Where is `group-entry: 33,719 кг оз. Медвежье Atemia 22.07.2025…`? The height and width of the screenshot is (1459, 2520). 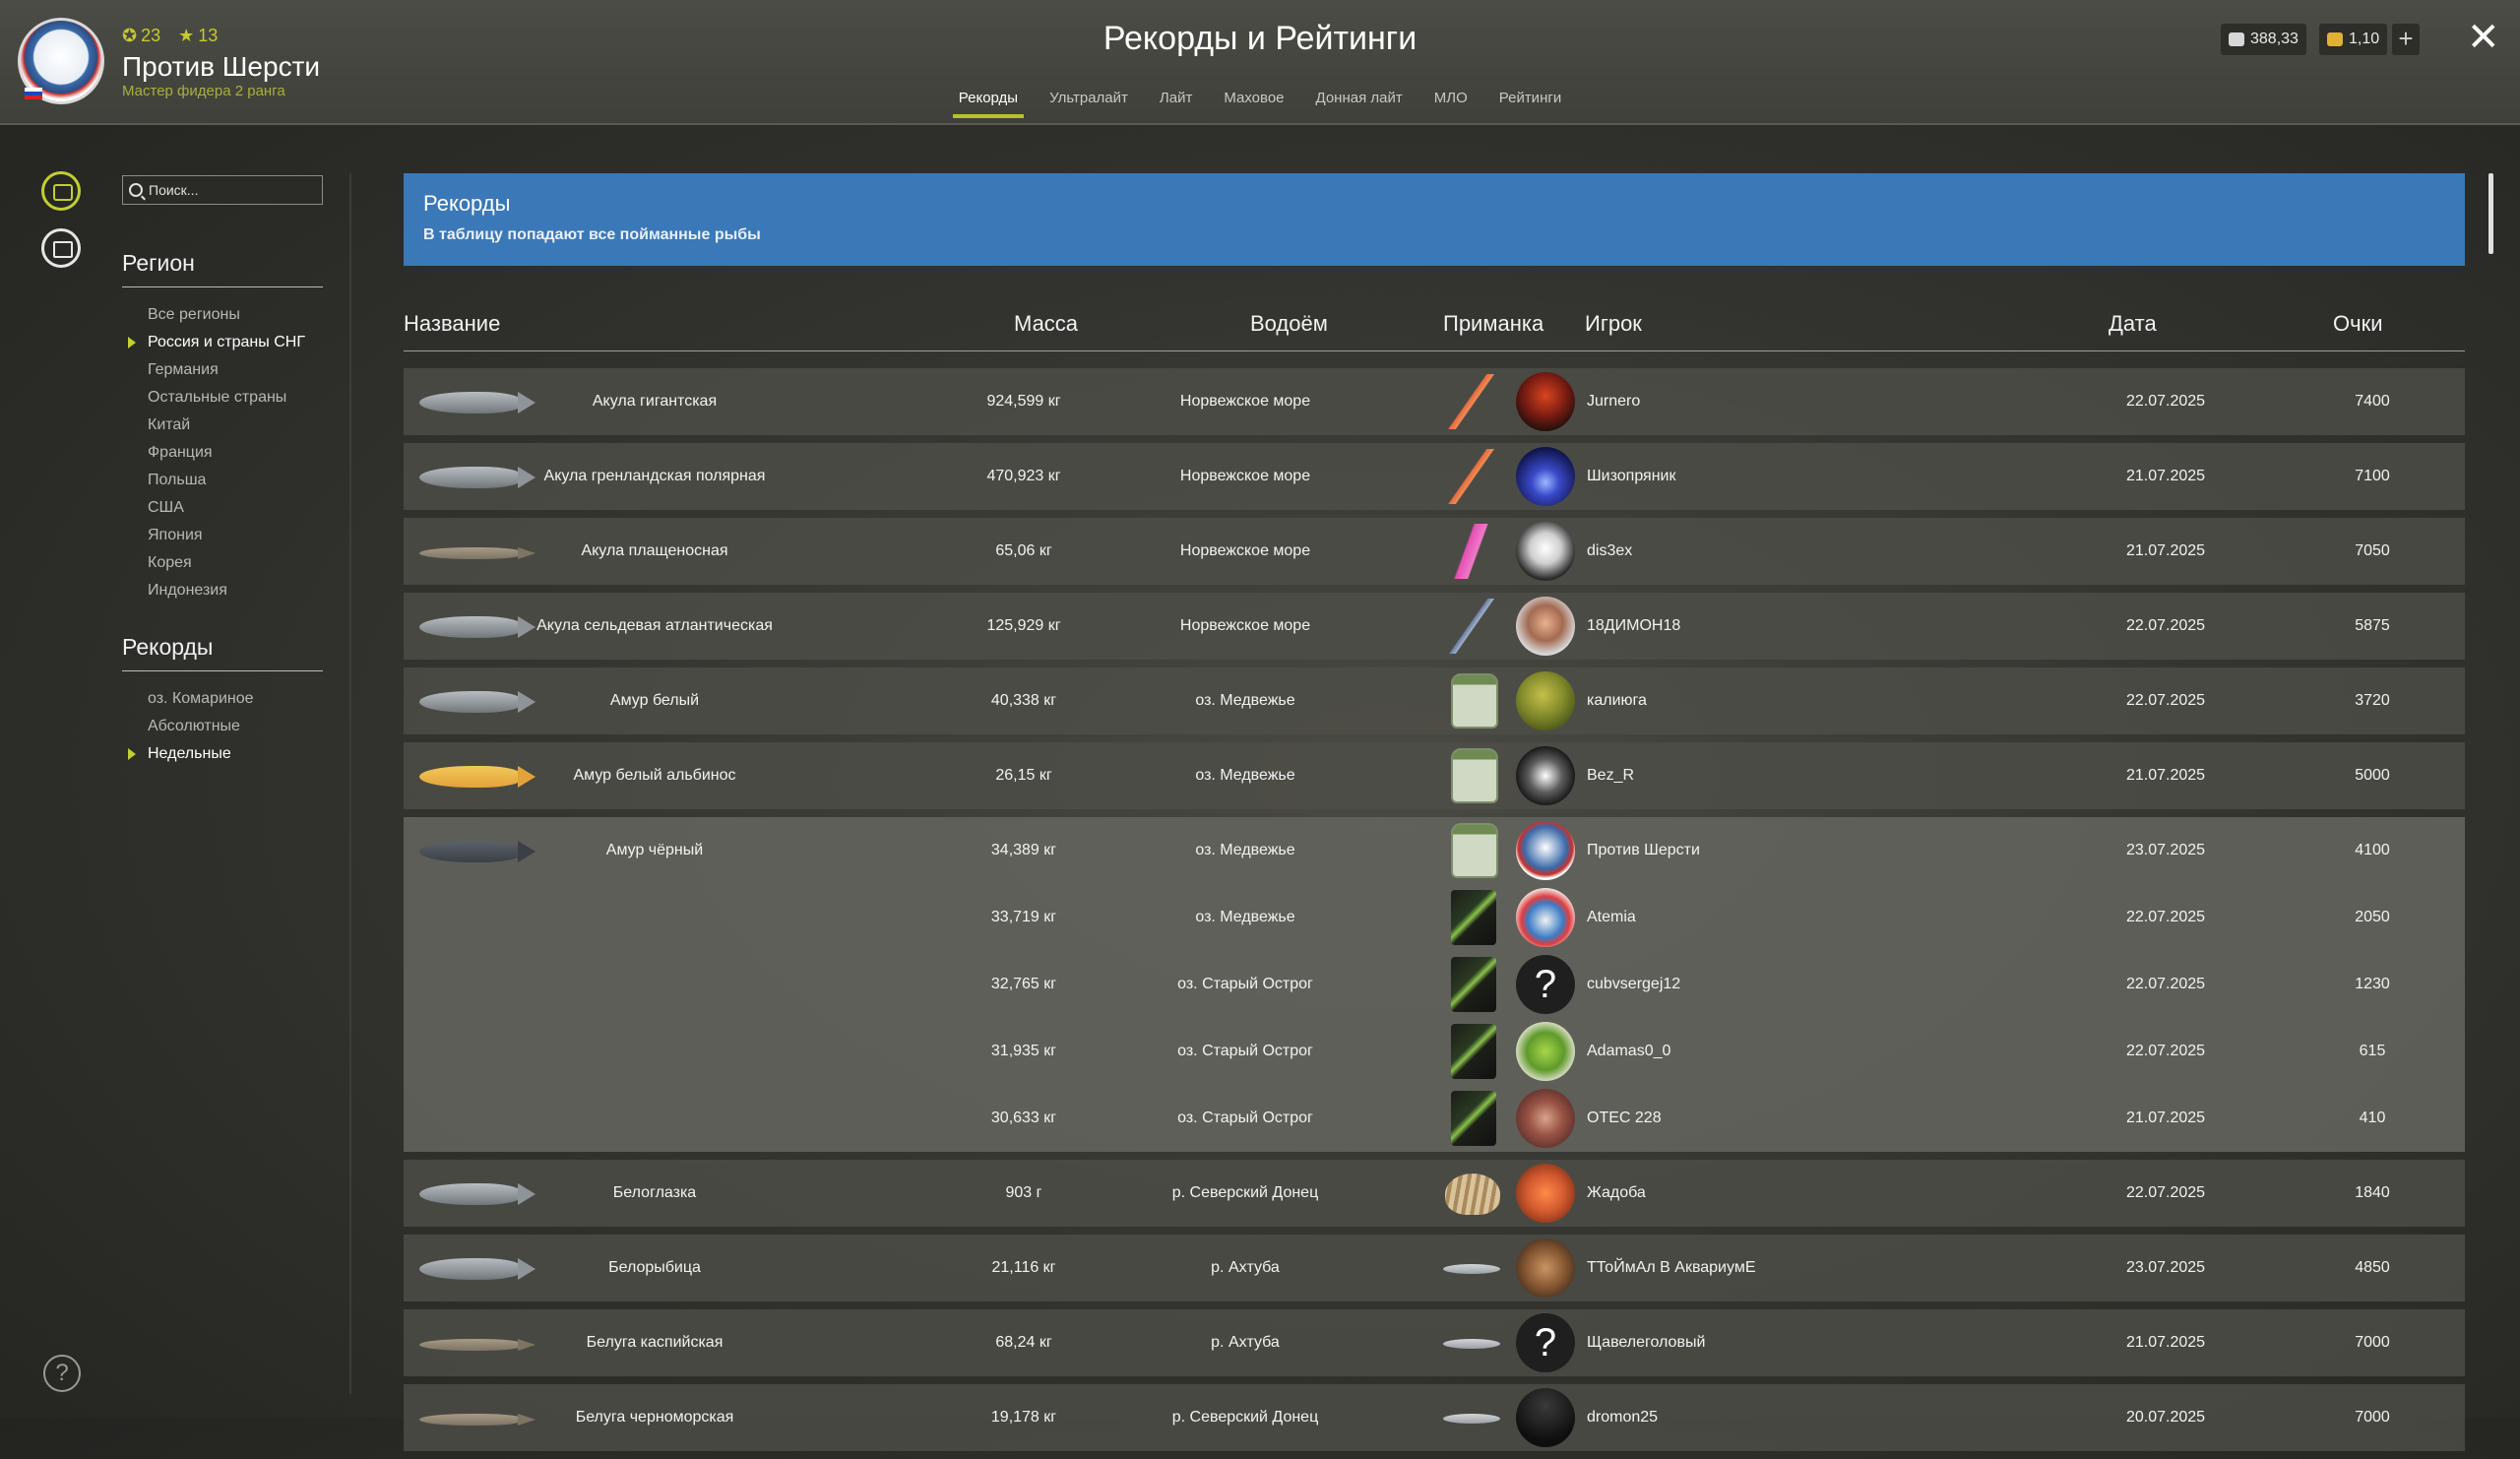 group-entry: 33,719 кг оз. Медвежье Atemia 22.07.2025… is located at coordinates (1434, 917).